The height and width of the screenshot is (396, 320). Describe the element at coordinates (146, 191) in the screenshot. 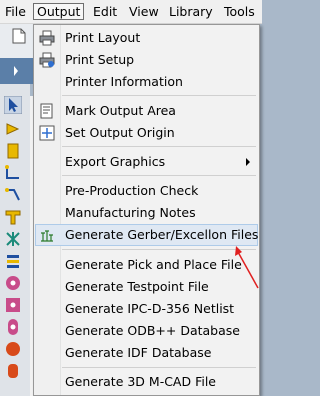

I see `menu-item-pre-production-check: Pre-Production Check` at that location.